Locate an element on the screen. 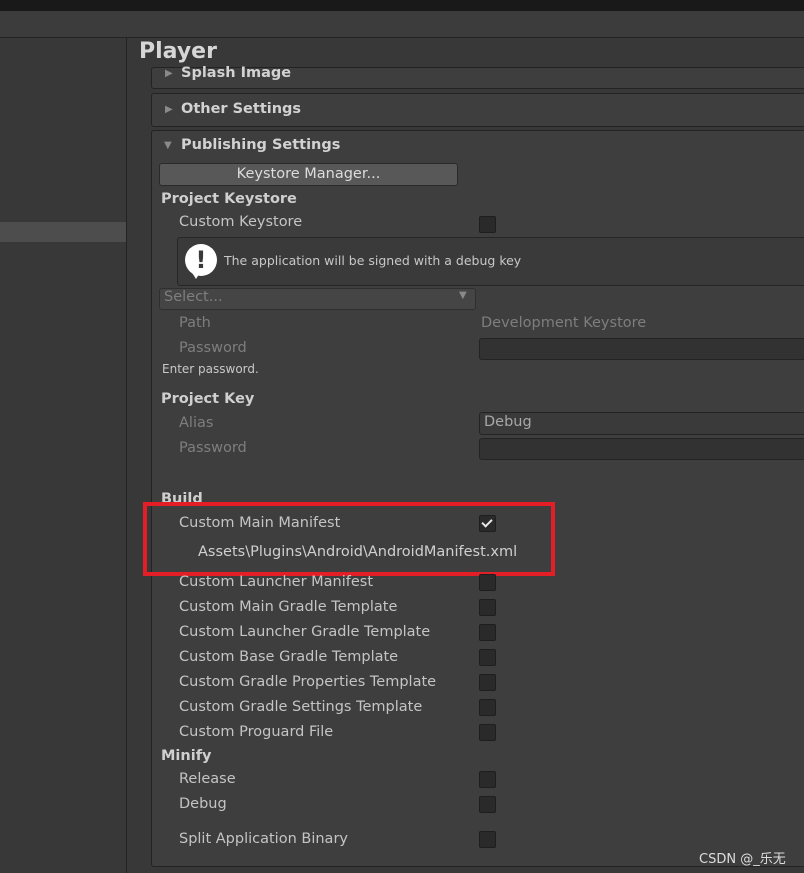  minify-header: Minify is located at coordinates (186, 756).